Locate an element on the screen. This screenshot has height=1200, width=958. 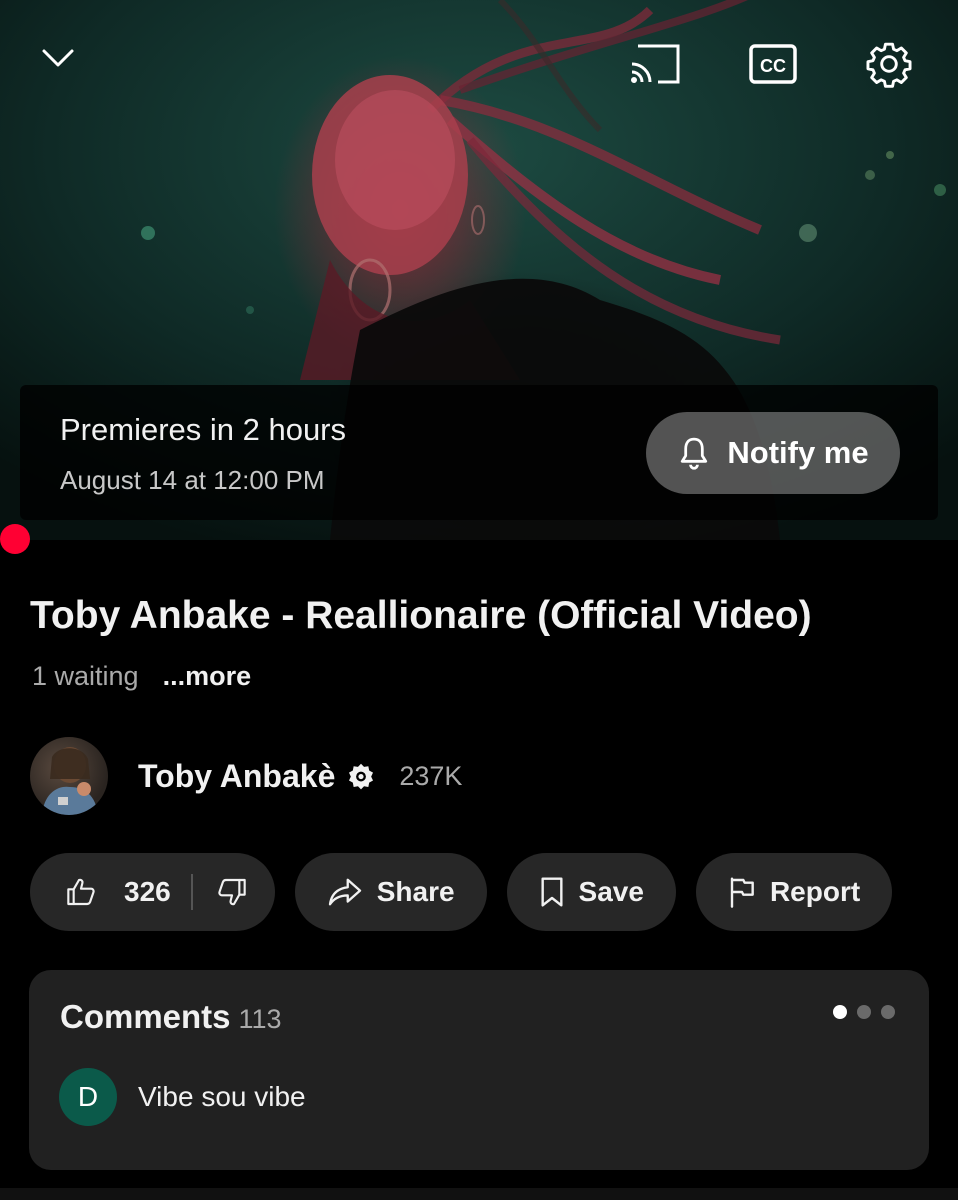
closed-captions-icon: CC is located at coordinates (773, 64).